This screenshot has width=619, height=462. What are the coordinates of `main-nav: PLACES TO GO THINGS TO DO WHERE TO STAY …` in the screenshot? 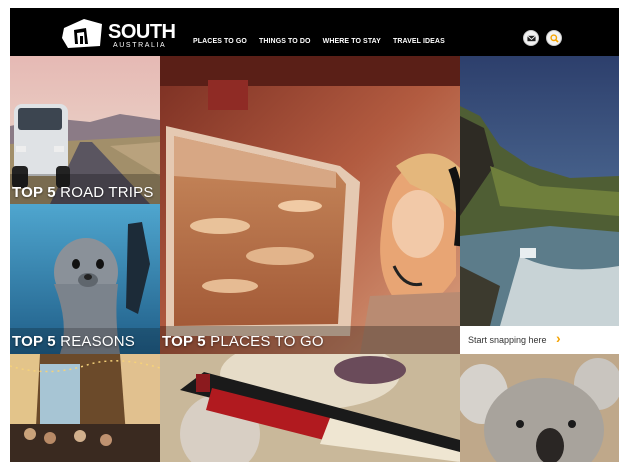 It's located at (319, 41).